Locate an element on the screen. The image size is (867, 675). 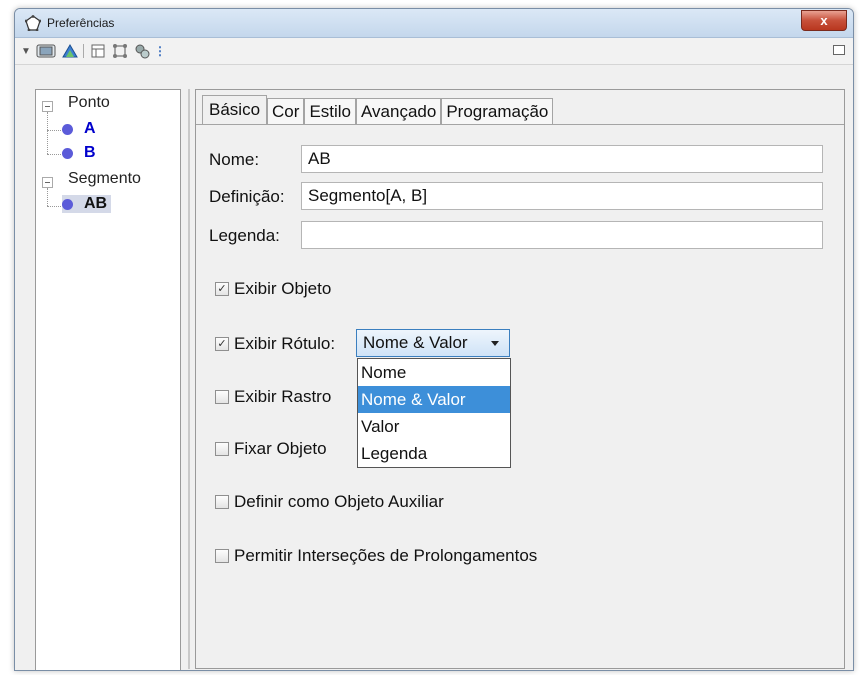
segment-icon is located at coordinates (67, 204).